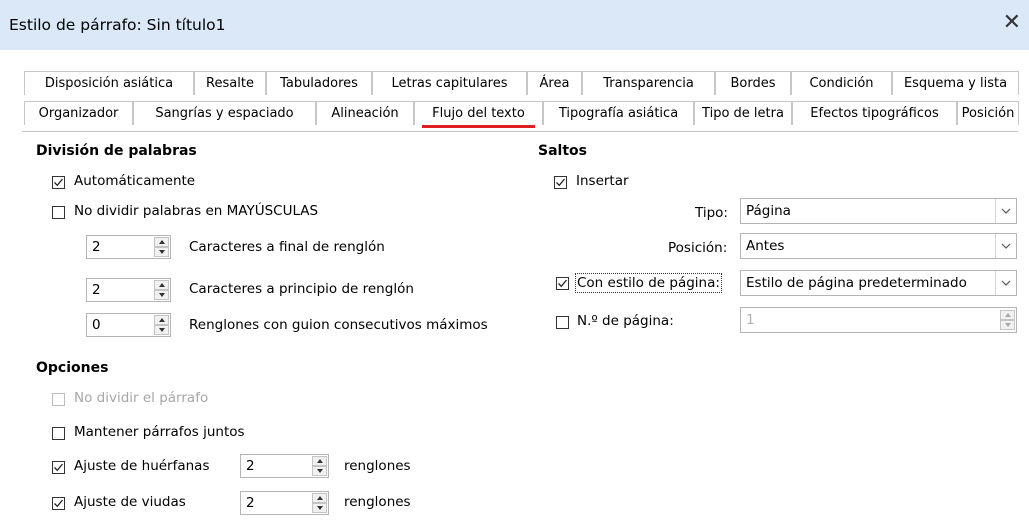 This screenshot has width=1029, height=531. What do you see at coordinates (711, 213) in the screenshot?
I see `type-label: Tipo:` at bounding box center [711, 213].